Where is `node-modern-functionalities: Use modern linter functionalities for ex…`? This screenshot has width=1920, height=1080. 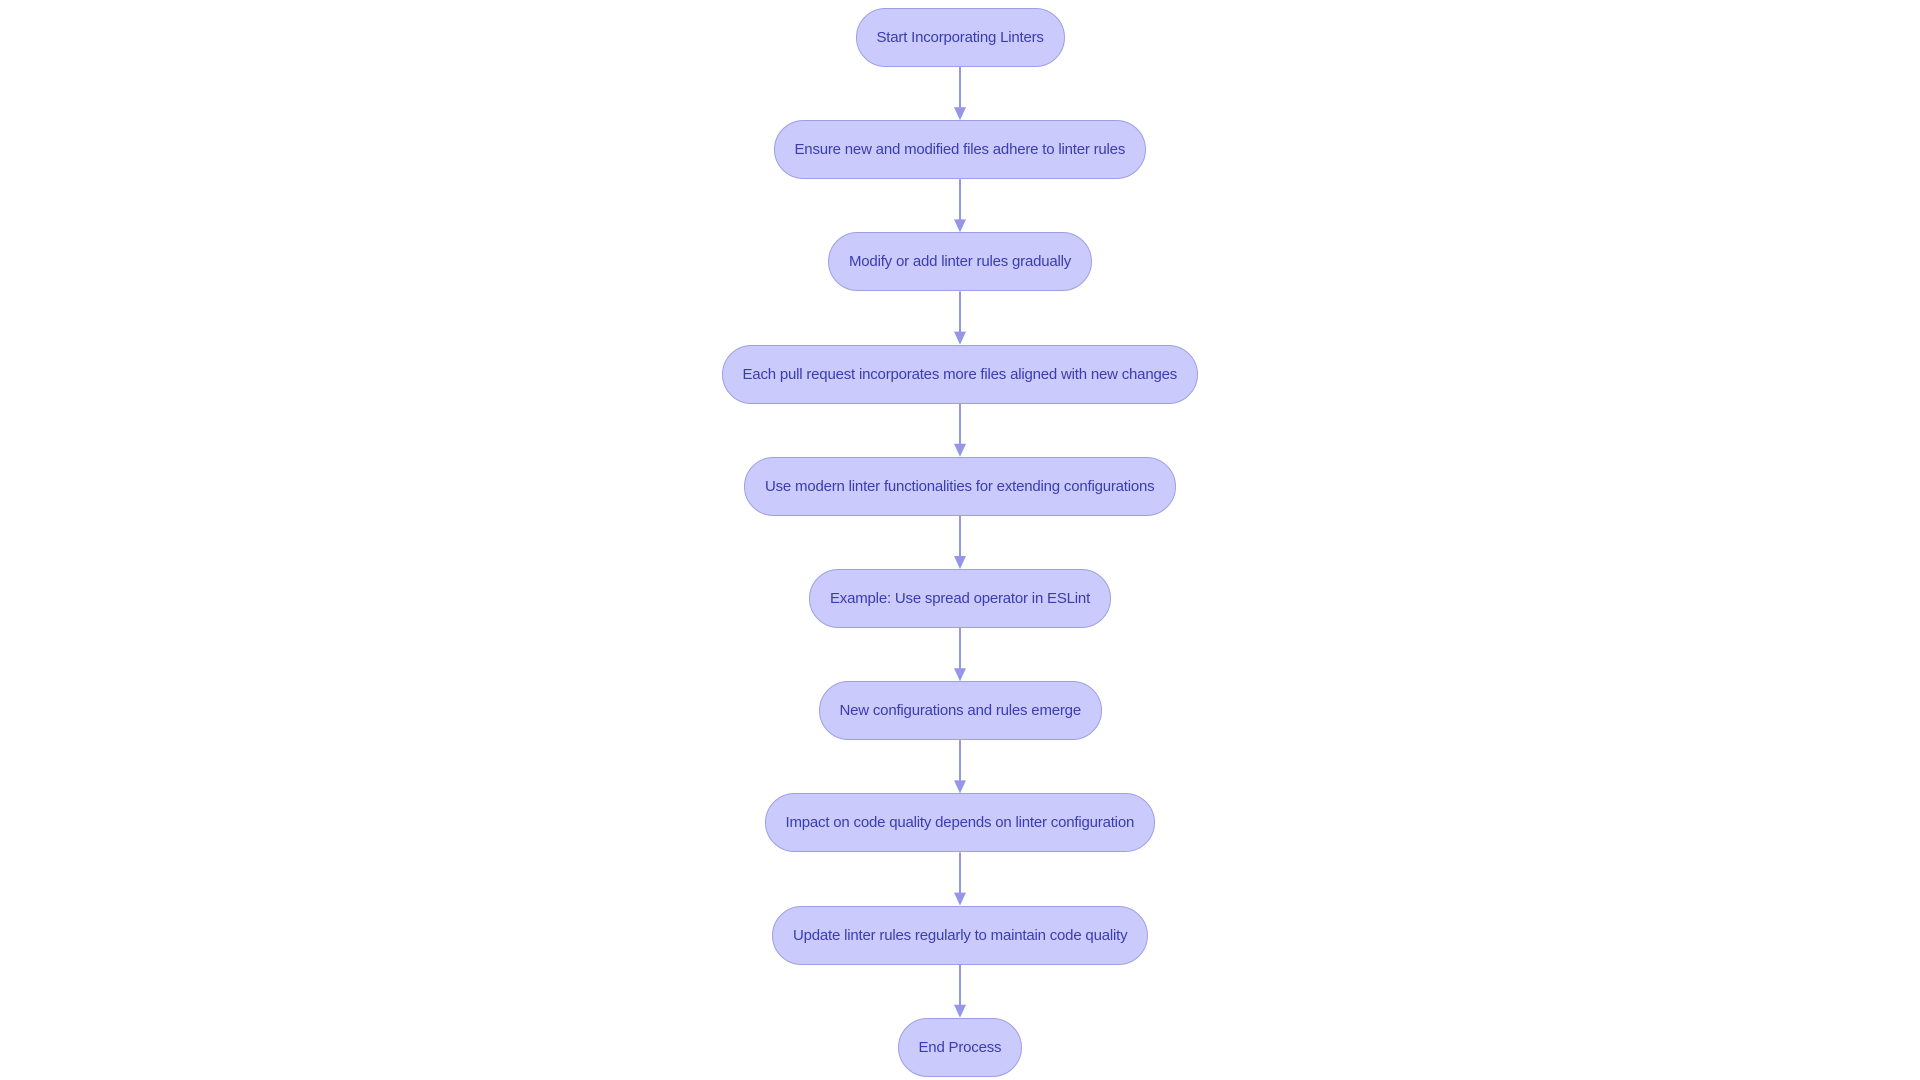
node-modern-functionalities: Use modern linter functionalities for ex… is located at coordinates (960, 486).